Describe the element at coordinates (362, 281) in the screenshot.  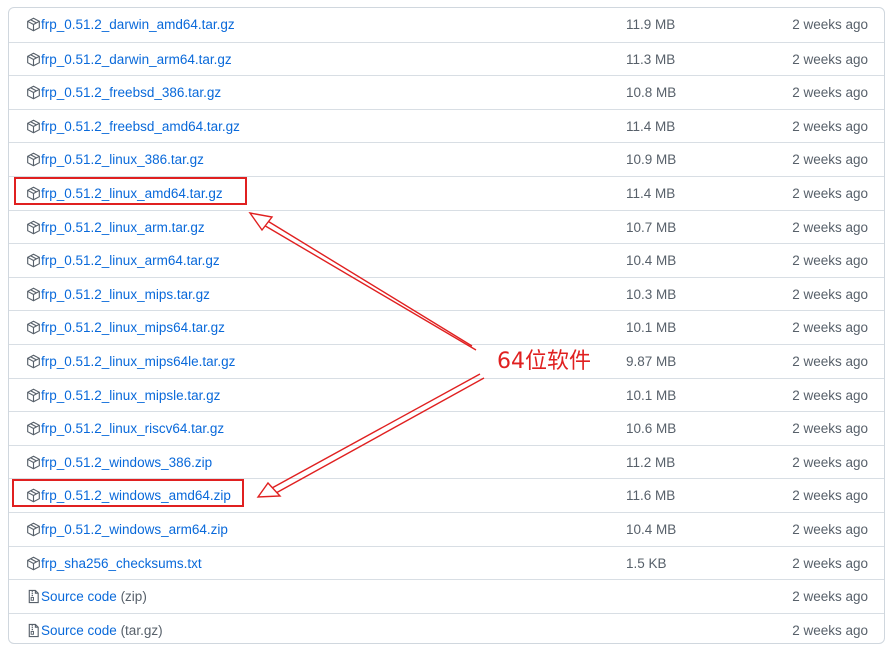
I see `arrow-to-linux-amd64` at that location.